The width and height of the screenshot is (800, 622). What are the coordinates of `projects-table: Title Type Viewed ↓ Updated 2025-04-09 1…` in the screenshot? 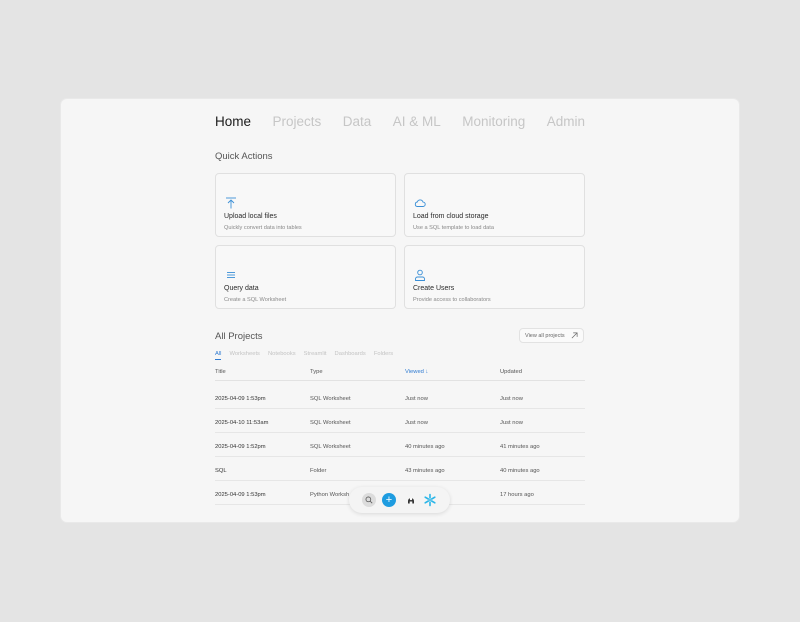 It's located at (400, 435).